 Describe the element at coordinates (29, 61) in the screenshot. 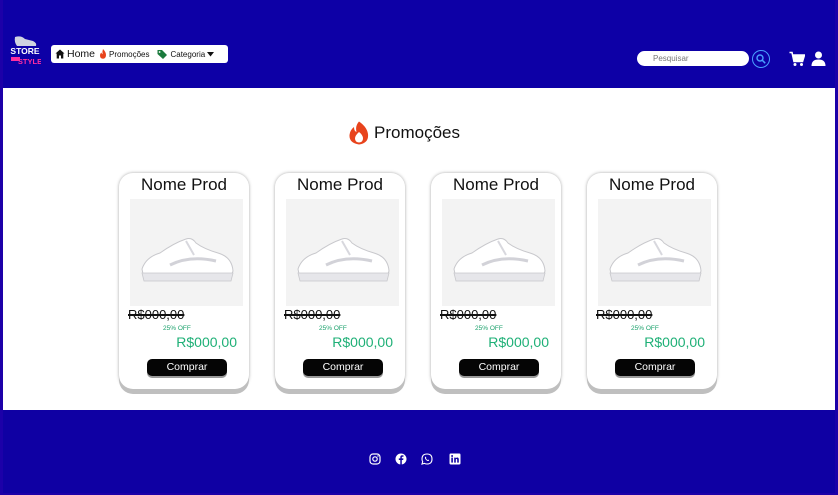

I see `logo-text-bottom: STYLE` at that location.